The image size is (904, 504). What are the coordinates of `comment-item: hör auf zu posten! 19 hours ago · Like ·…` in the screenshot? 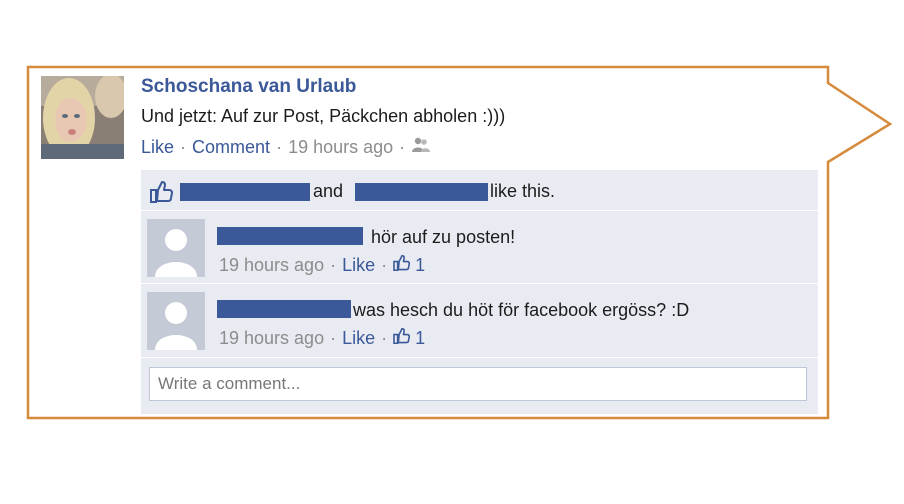 It's located at (479, 247).